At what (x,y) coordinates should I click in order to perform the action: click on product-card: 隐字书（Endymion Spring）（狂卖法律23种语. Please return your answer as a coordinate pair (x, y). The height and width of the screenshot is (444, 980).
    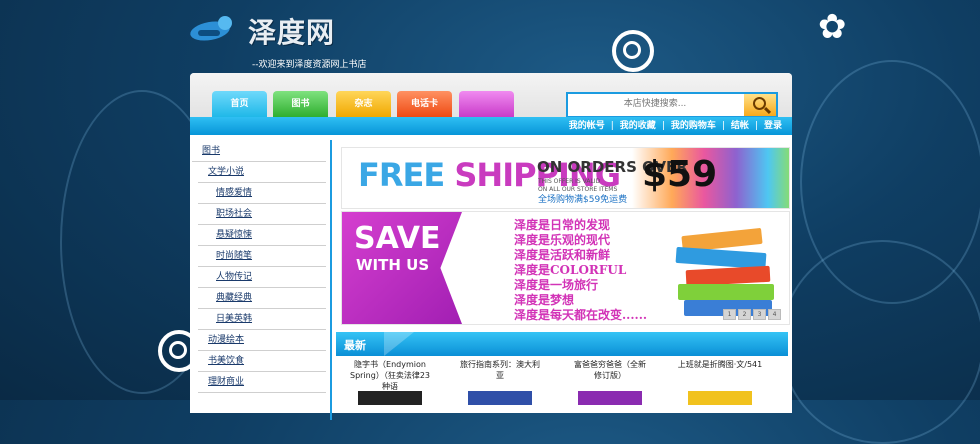
    Looking at the image, I should click on (390, 389).